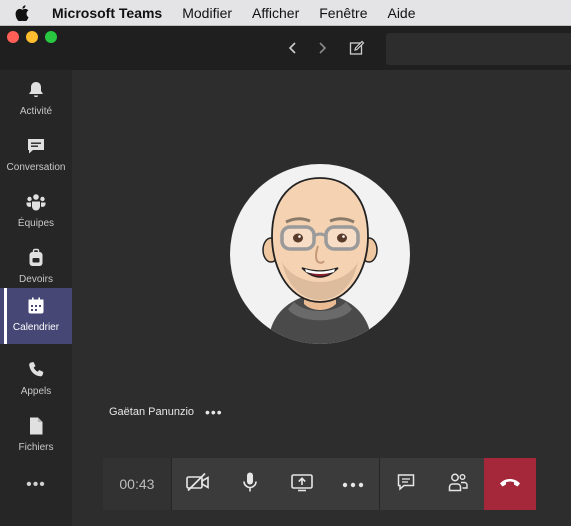 The image size is (571, 526). I want to click on rail-label-calendrier: Calendrier, so click(36, 327).